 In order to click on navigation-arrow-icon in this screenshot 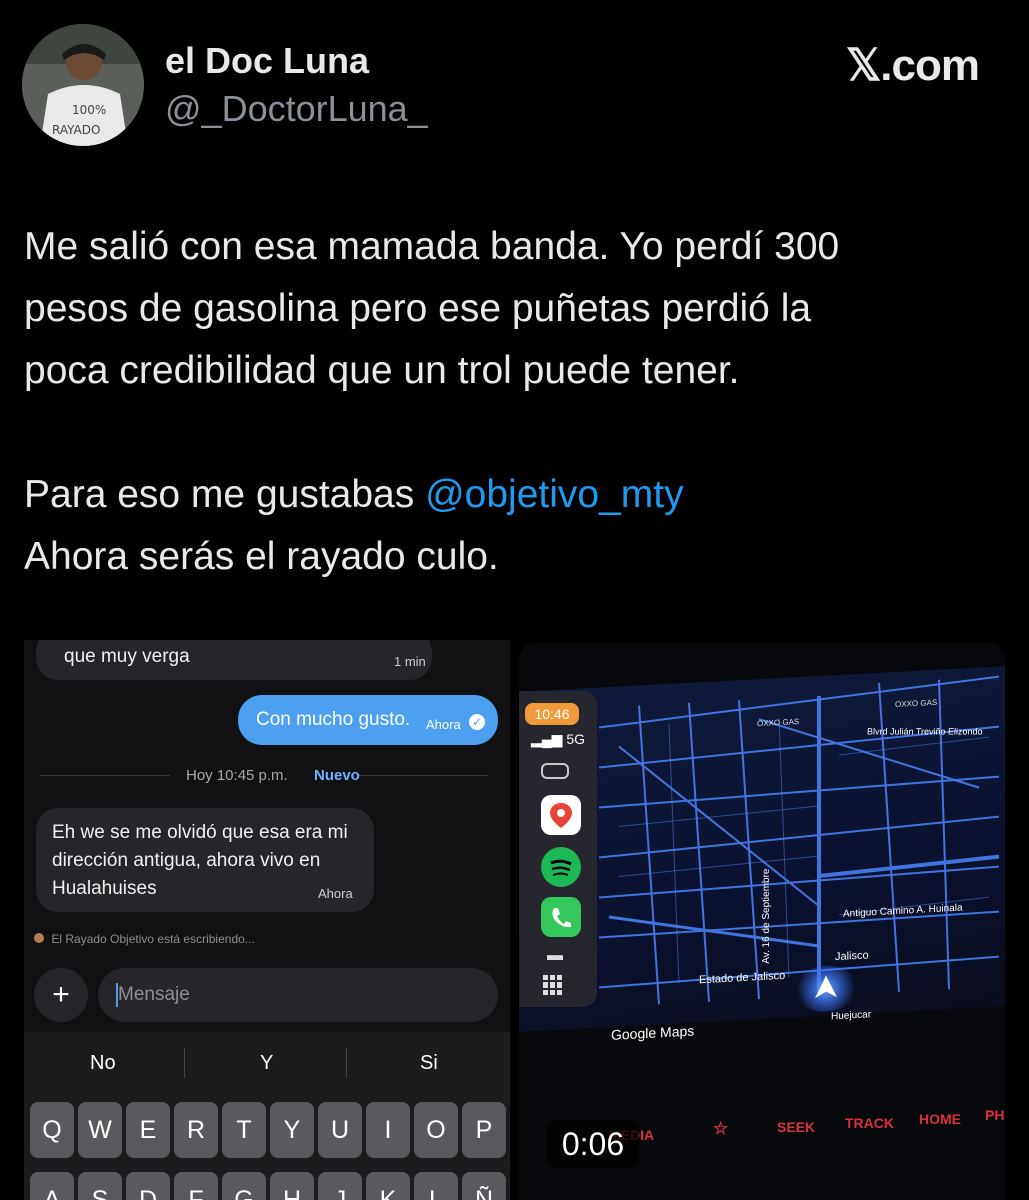, I will do `click(826, 989)`.